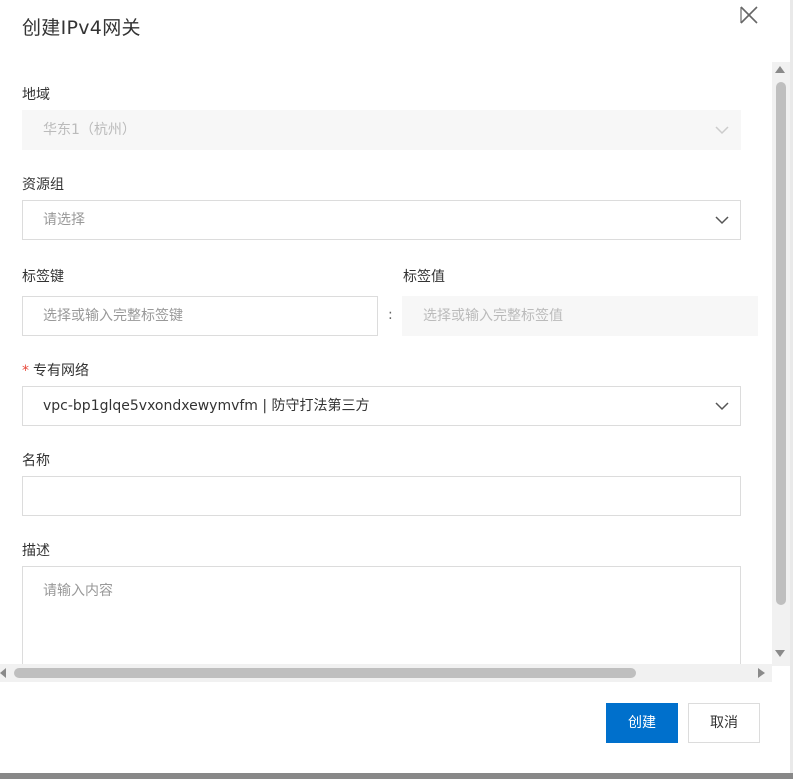  What do you see at coordinates (36, 95) in the screenshot?
I see `region-label: 地域` at bounding box center [36, 95].